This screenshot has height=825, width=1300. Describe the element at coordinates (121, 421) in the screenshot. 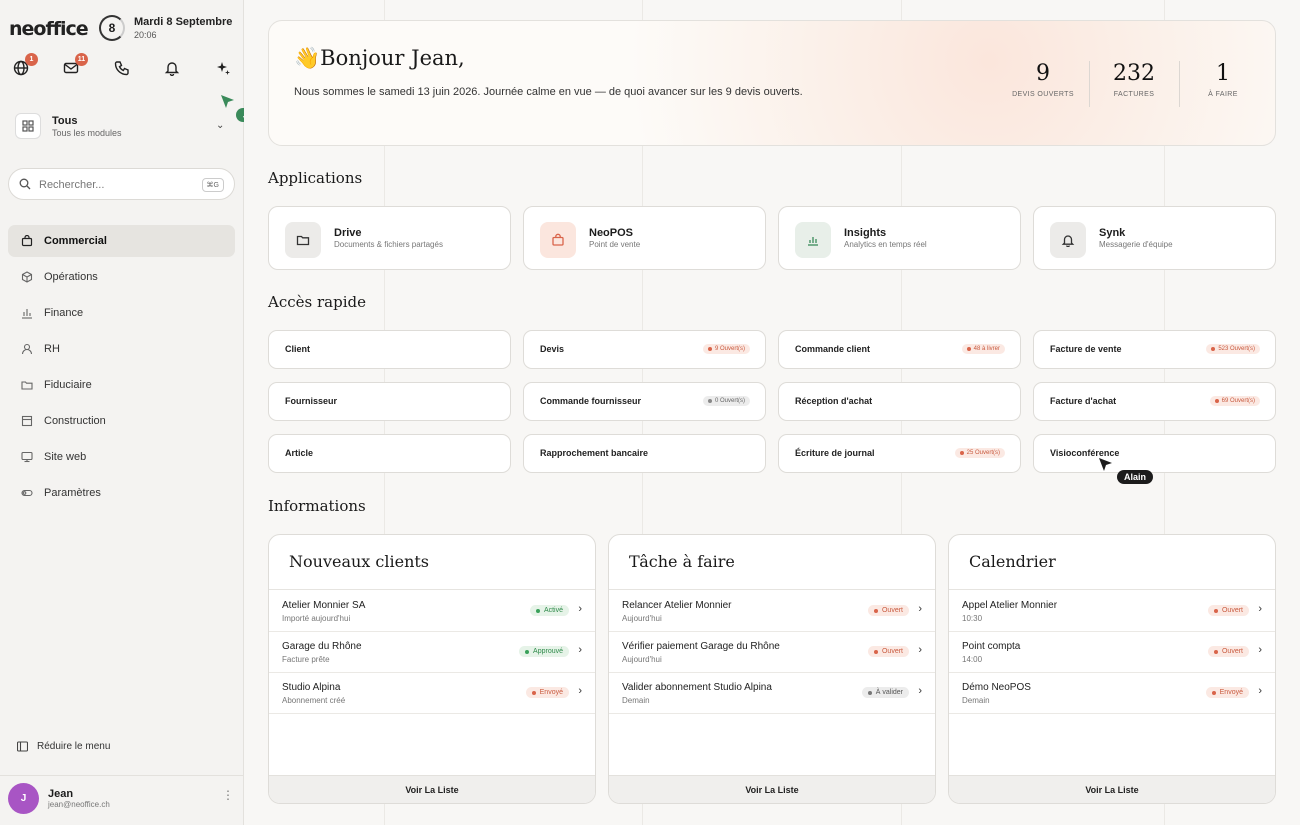

I see `sidebar-item-construction: Construction` at that location.